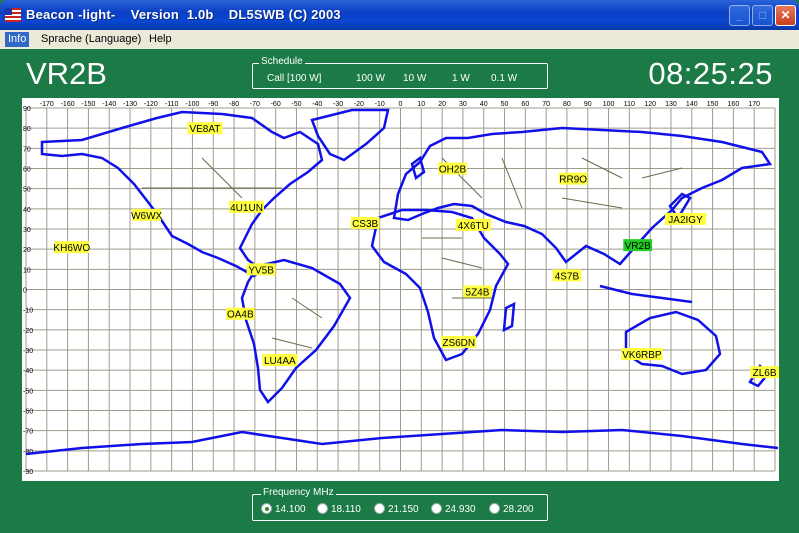 The image size is (799, 533). I want to click on beacon-callsign: ZS6DN, so click(458, 343).